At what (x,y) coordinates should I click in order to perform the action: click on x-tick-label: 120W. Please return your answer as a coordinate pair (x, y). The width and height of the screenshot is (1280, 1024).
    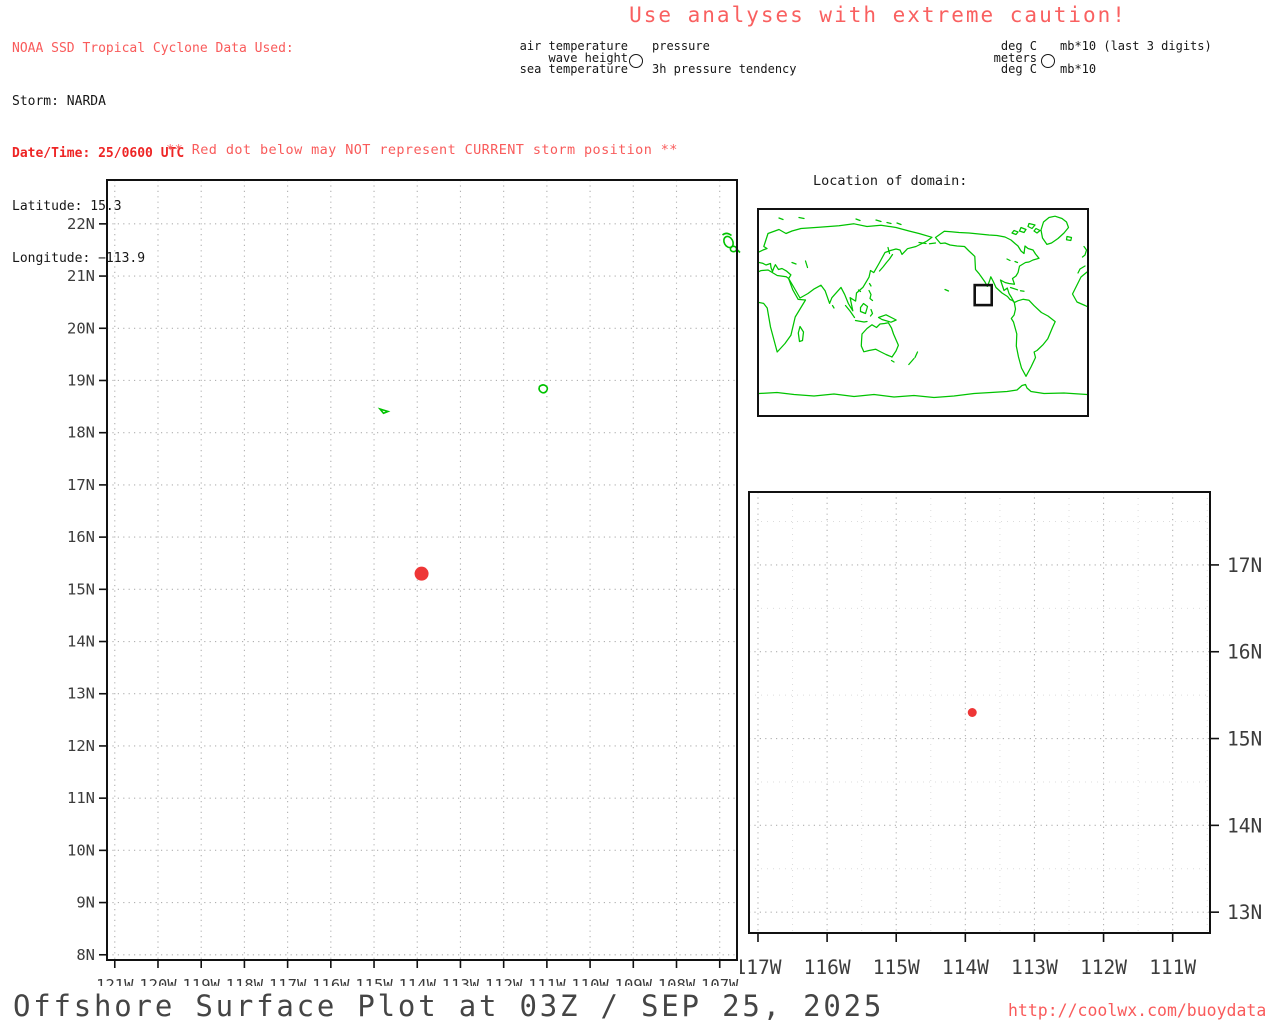
    Looking at the image, I should click on (158, 981).